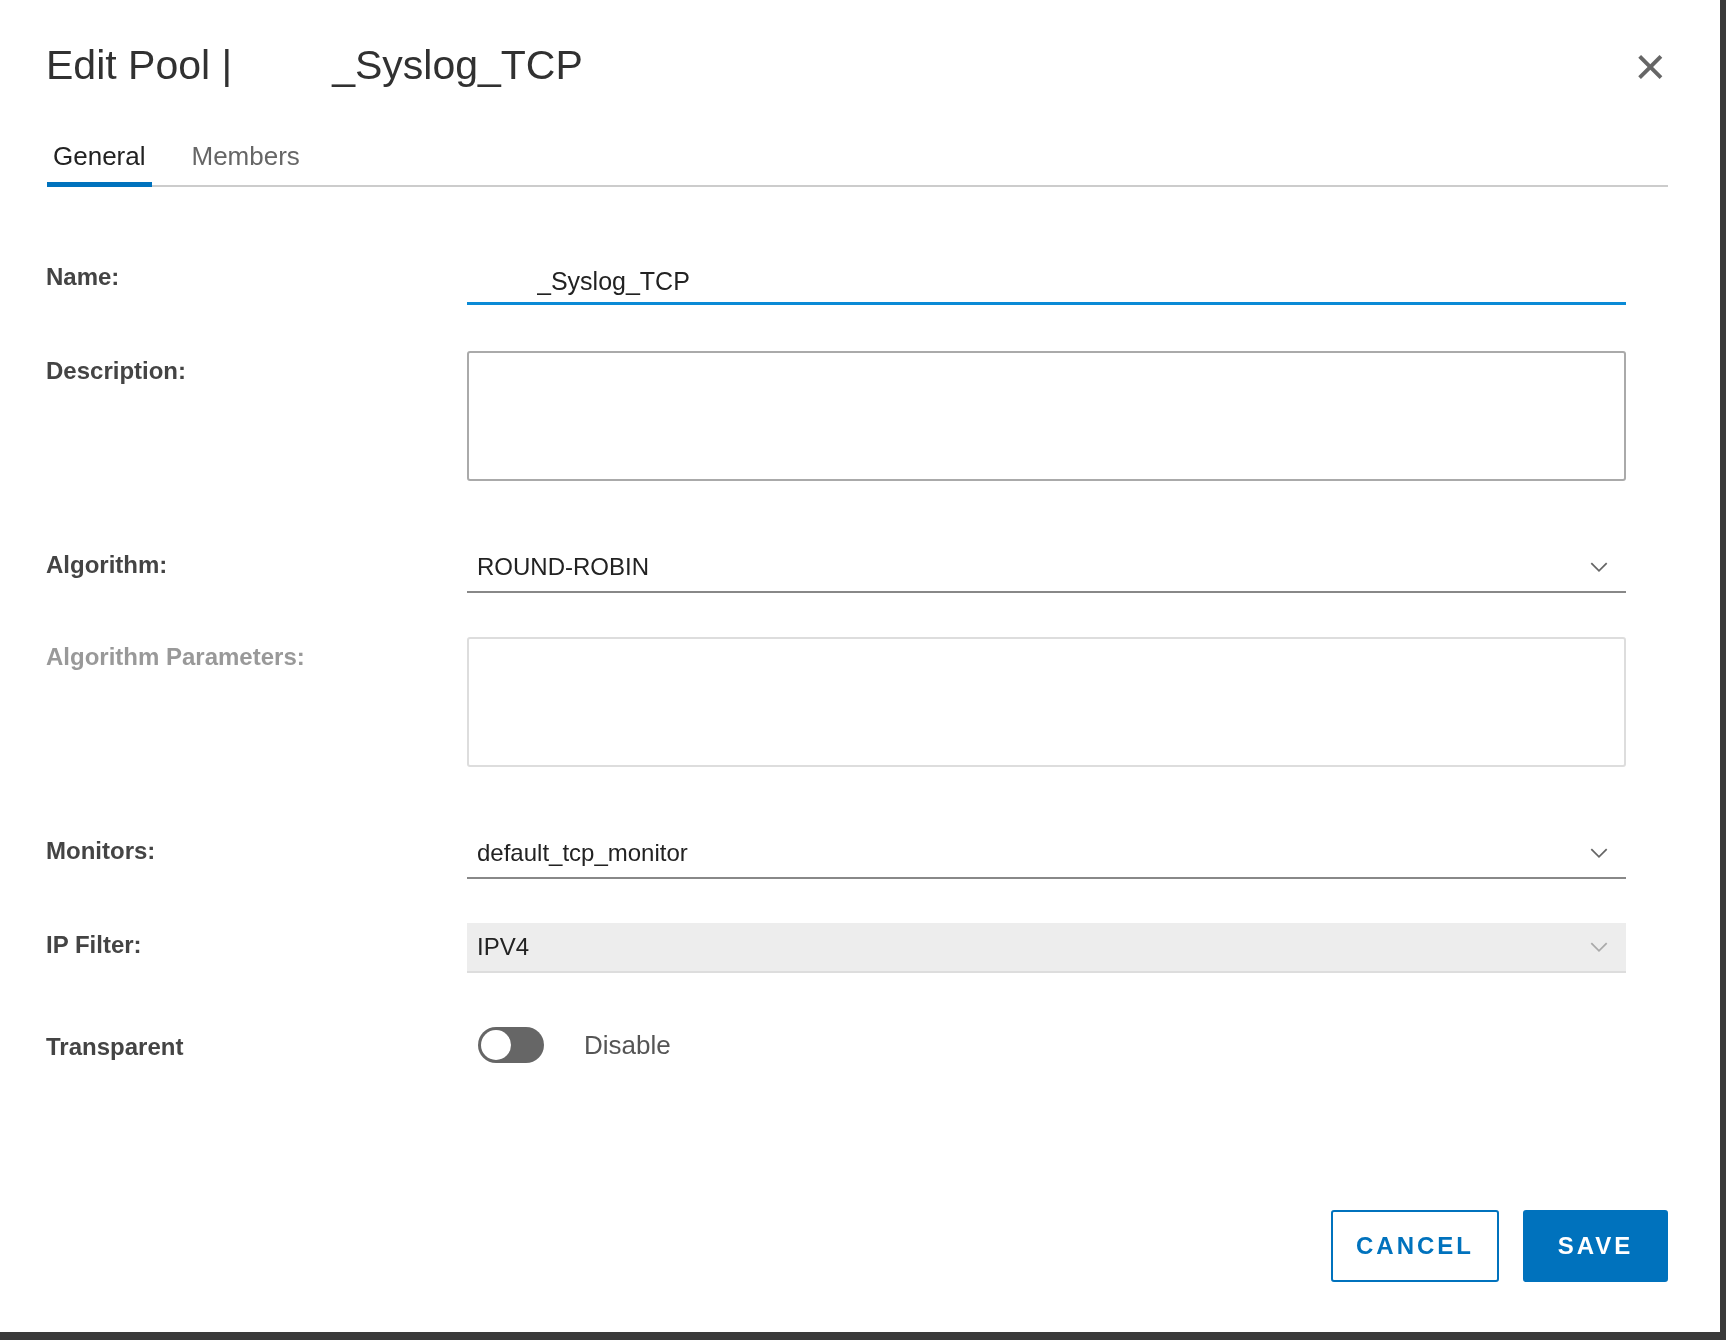 The width and height of the screenshot is (1726, 1340). I want to click on tab: Members, so click(245, 161).